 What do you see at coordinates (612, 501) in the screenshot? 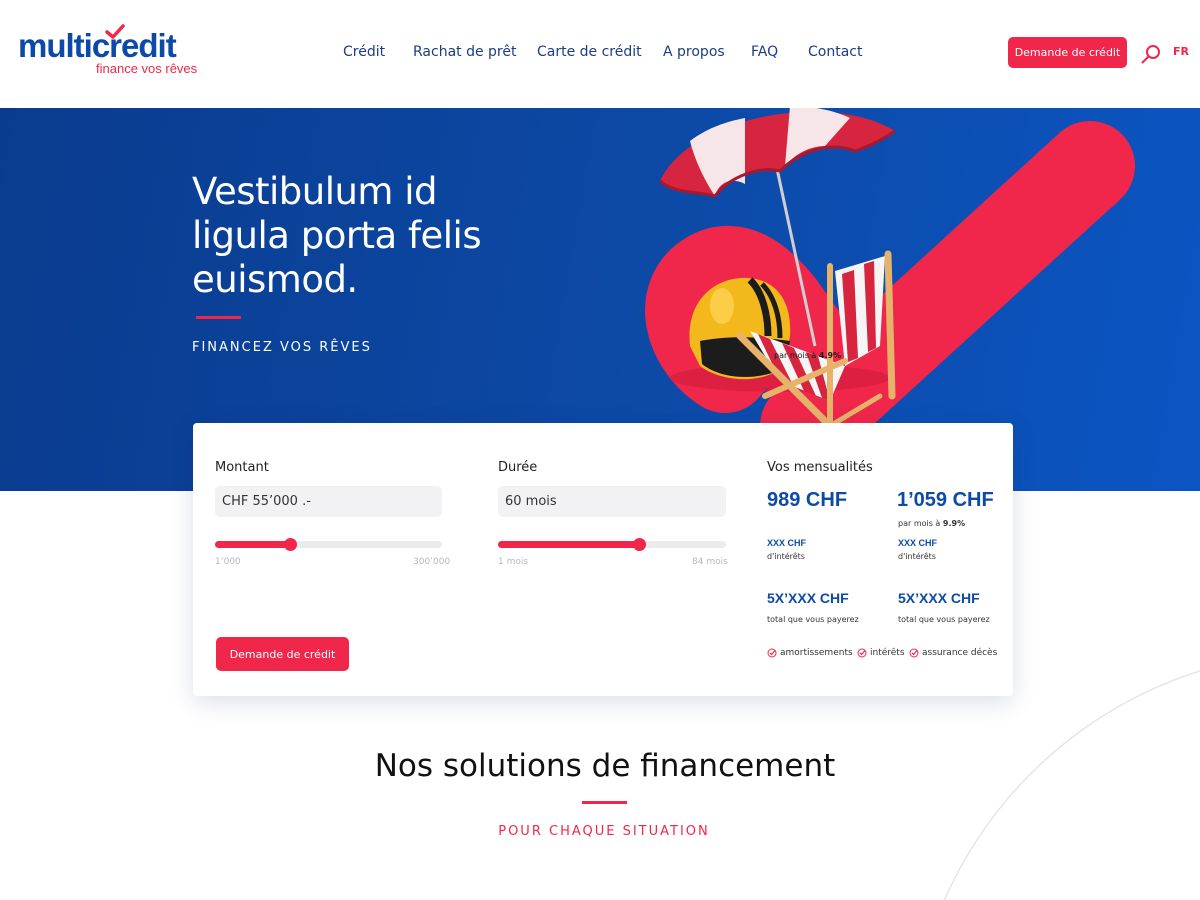
I see `duration-input` at bounding box center [612, 501].